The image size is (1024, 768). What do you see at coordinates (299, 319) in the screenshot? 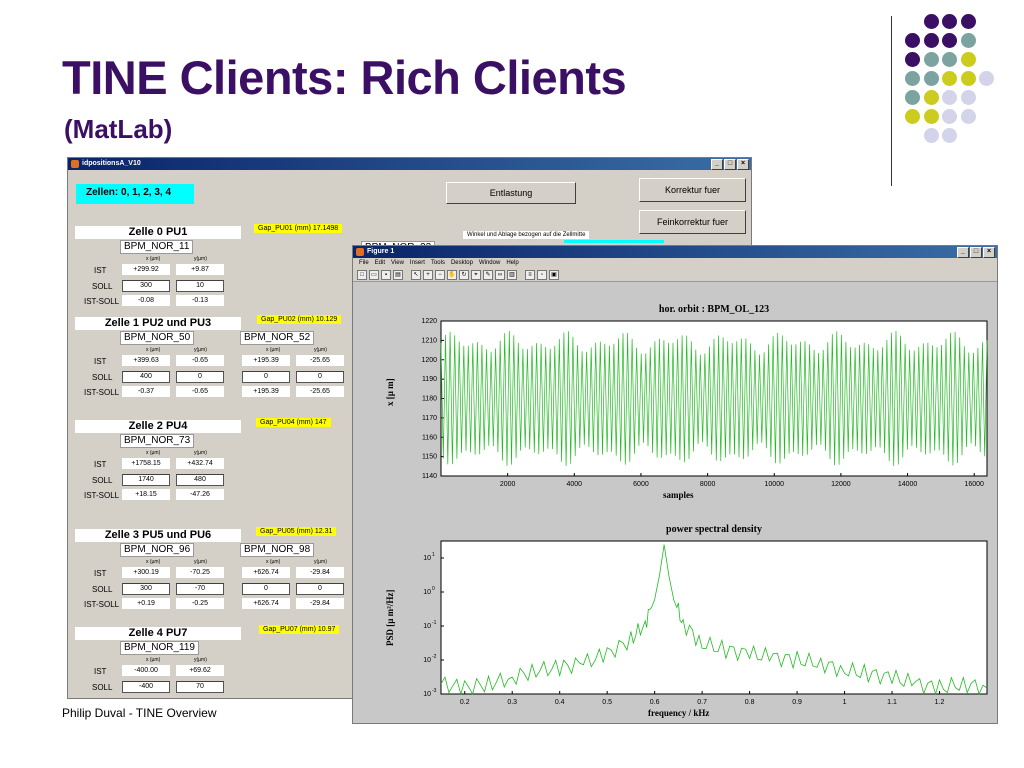
I see `gap-label: Gap_PU02 (mm) 10.129` at bounding box center [299, 319].